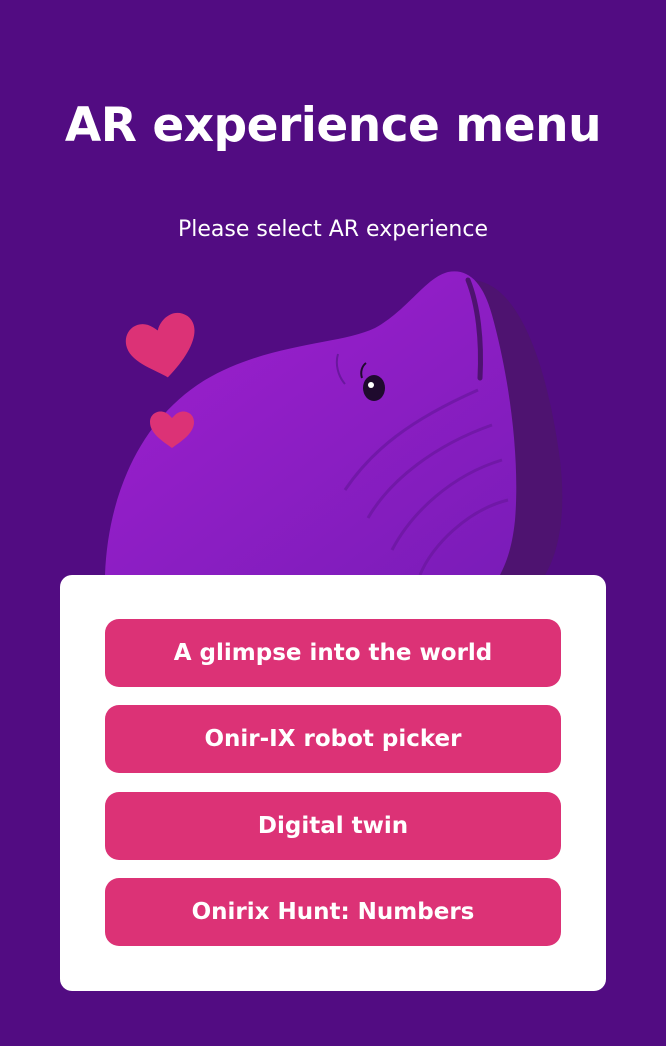  I want to click on whale-eye-highlight, so click(371, 385).